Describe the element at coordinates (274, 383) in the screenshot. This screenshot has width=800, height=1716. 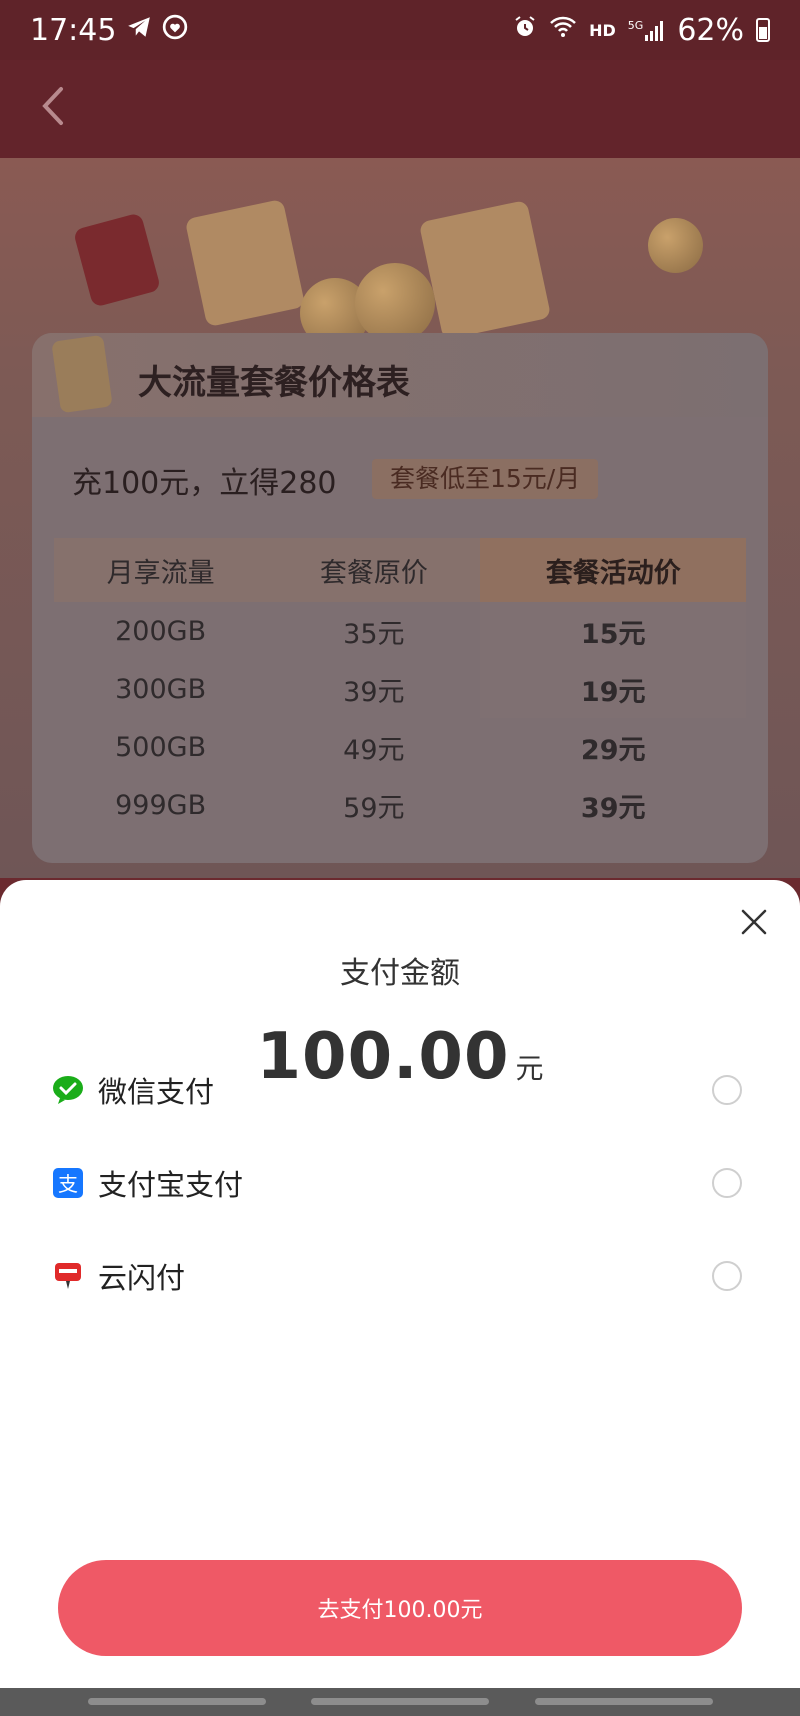
I see `price-card-title: 大流量套餐价格表` at that location.